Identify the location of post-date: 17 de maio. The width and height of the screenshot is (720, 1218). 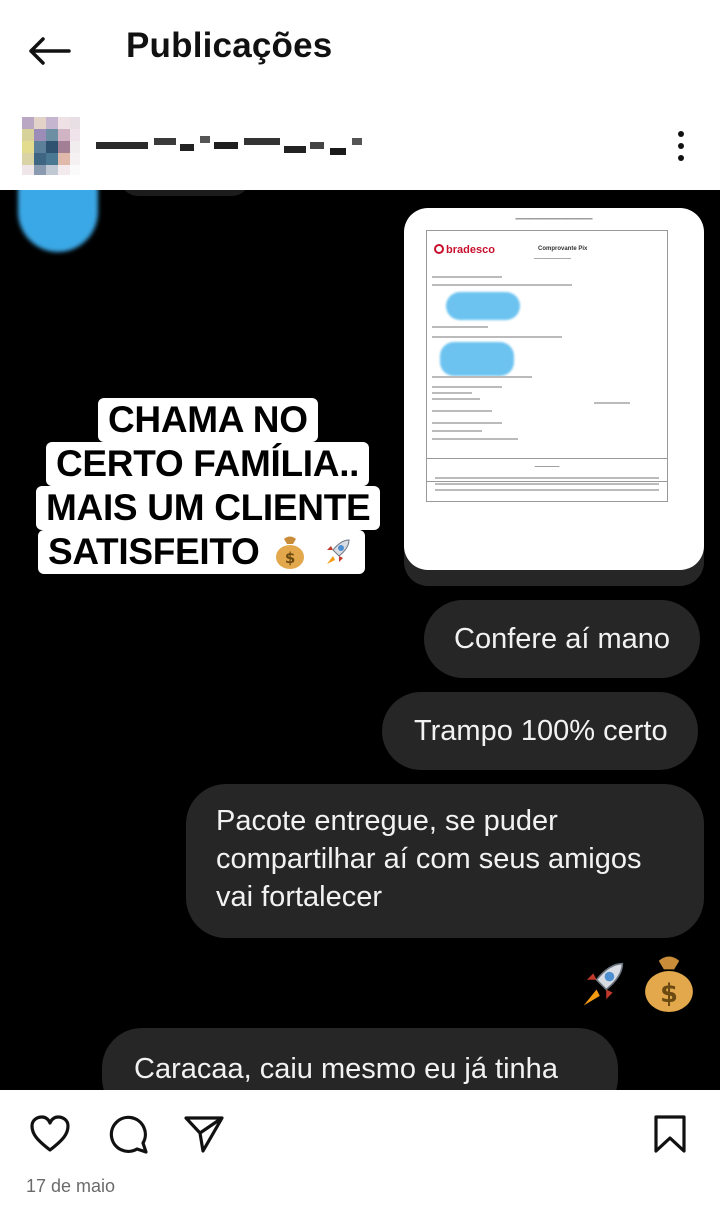
(71, 1186).